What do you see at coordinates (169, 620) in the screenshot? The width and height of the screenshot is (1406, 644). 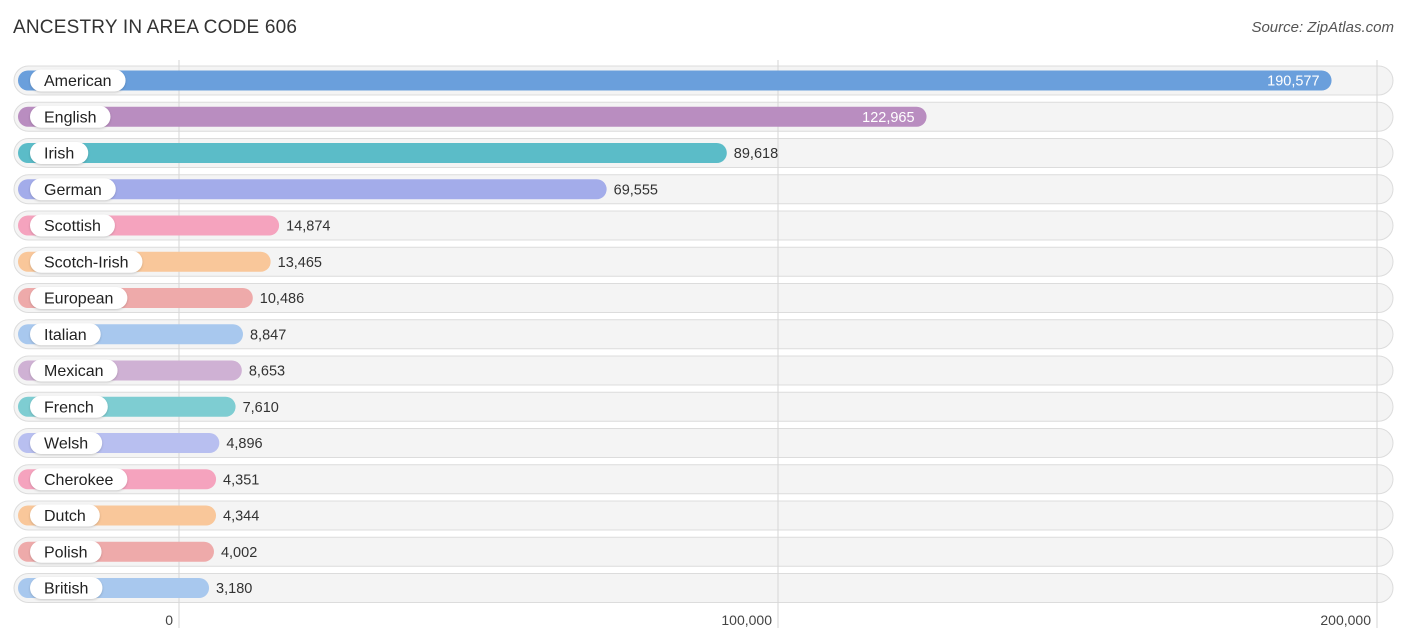 I see `x-tick-label: 0` at bounding box center [169, 620].